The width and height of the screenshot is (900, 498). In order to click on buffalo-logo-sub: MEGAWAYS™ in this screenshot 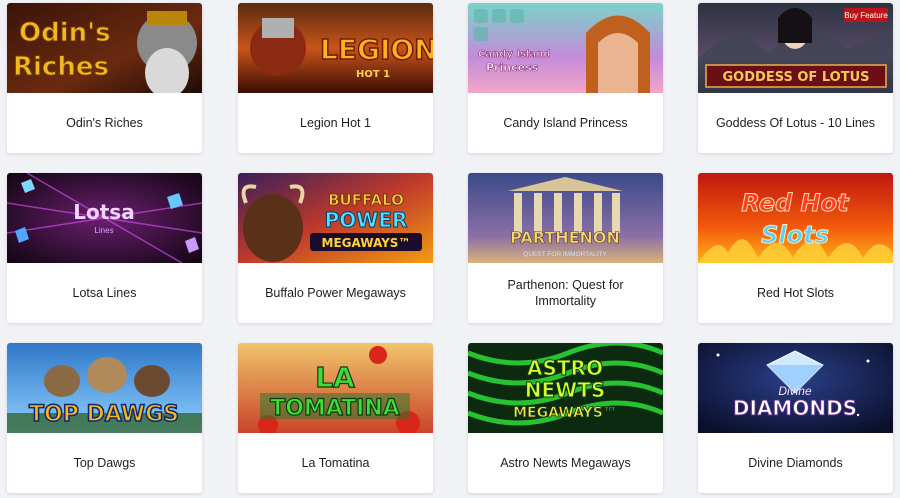, I will do `click(366, 243)`.